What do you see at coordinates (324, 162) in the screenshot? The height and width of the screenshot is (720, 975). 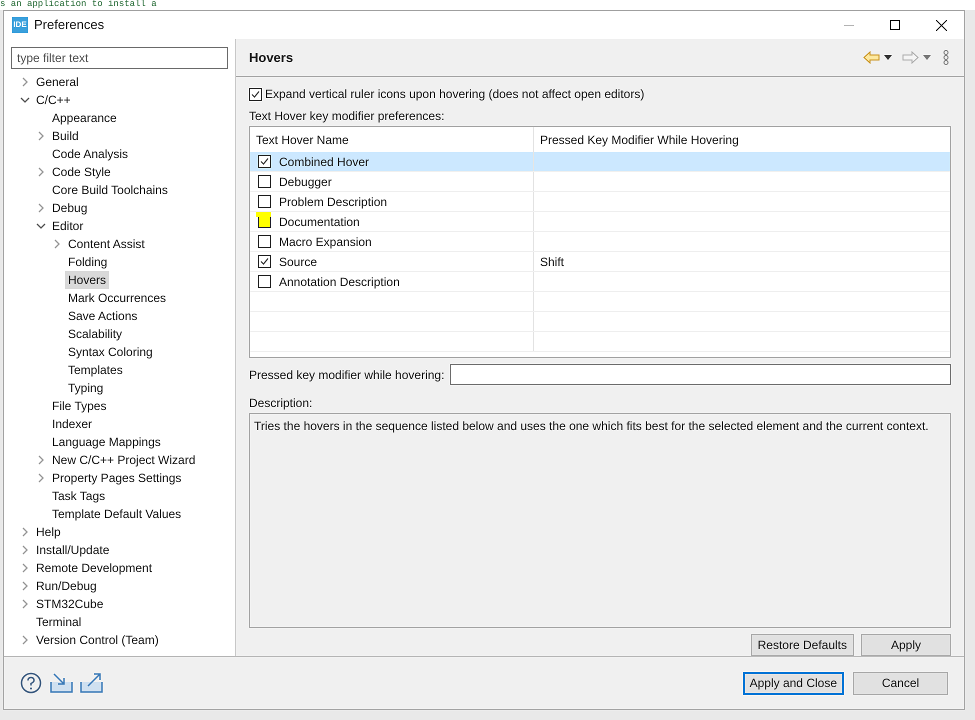 I see `table-cell-text: Combined Hover` at bounding box center [324, 162].